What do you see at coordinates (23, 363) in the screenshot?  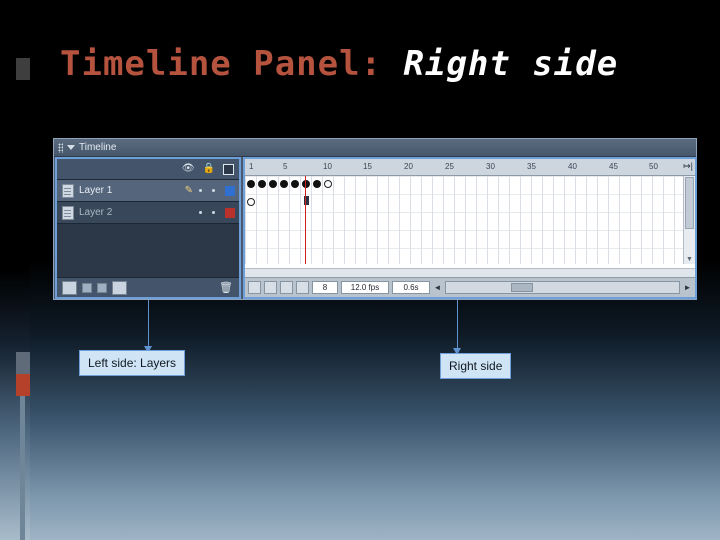 I see `decoration-mark-grey` at bounding box center [23, 363].